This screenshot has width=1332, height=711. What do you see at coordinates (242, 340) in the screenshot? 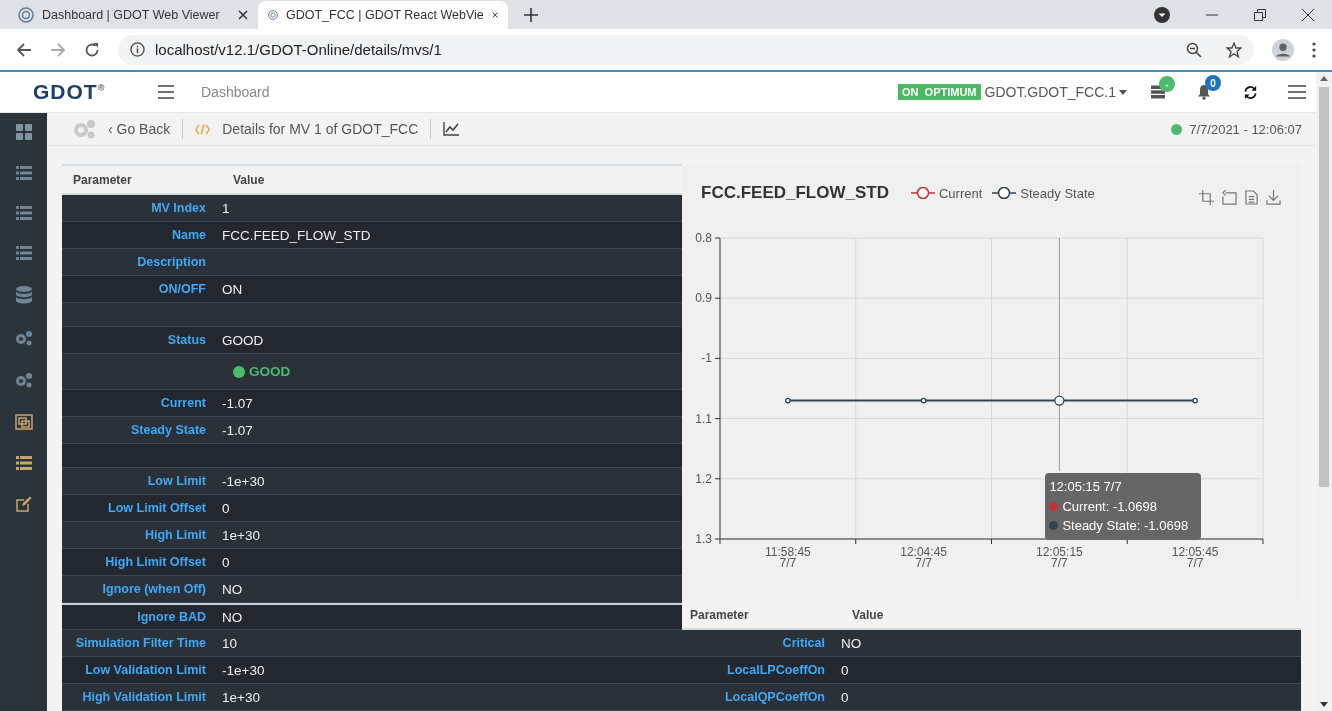
I see `table-cell-text: GOOD` at bounding box center [242, 340].